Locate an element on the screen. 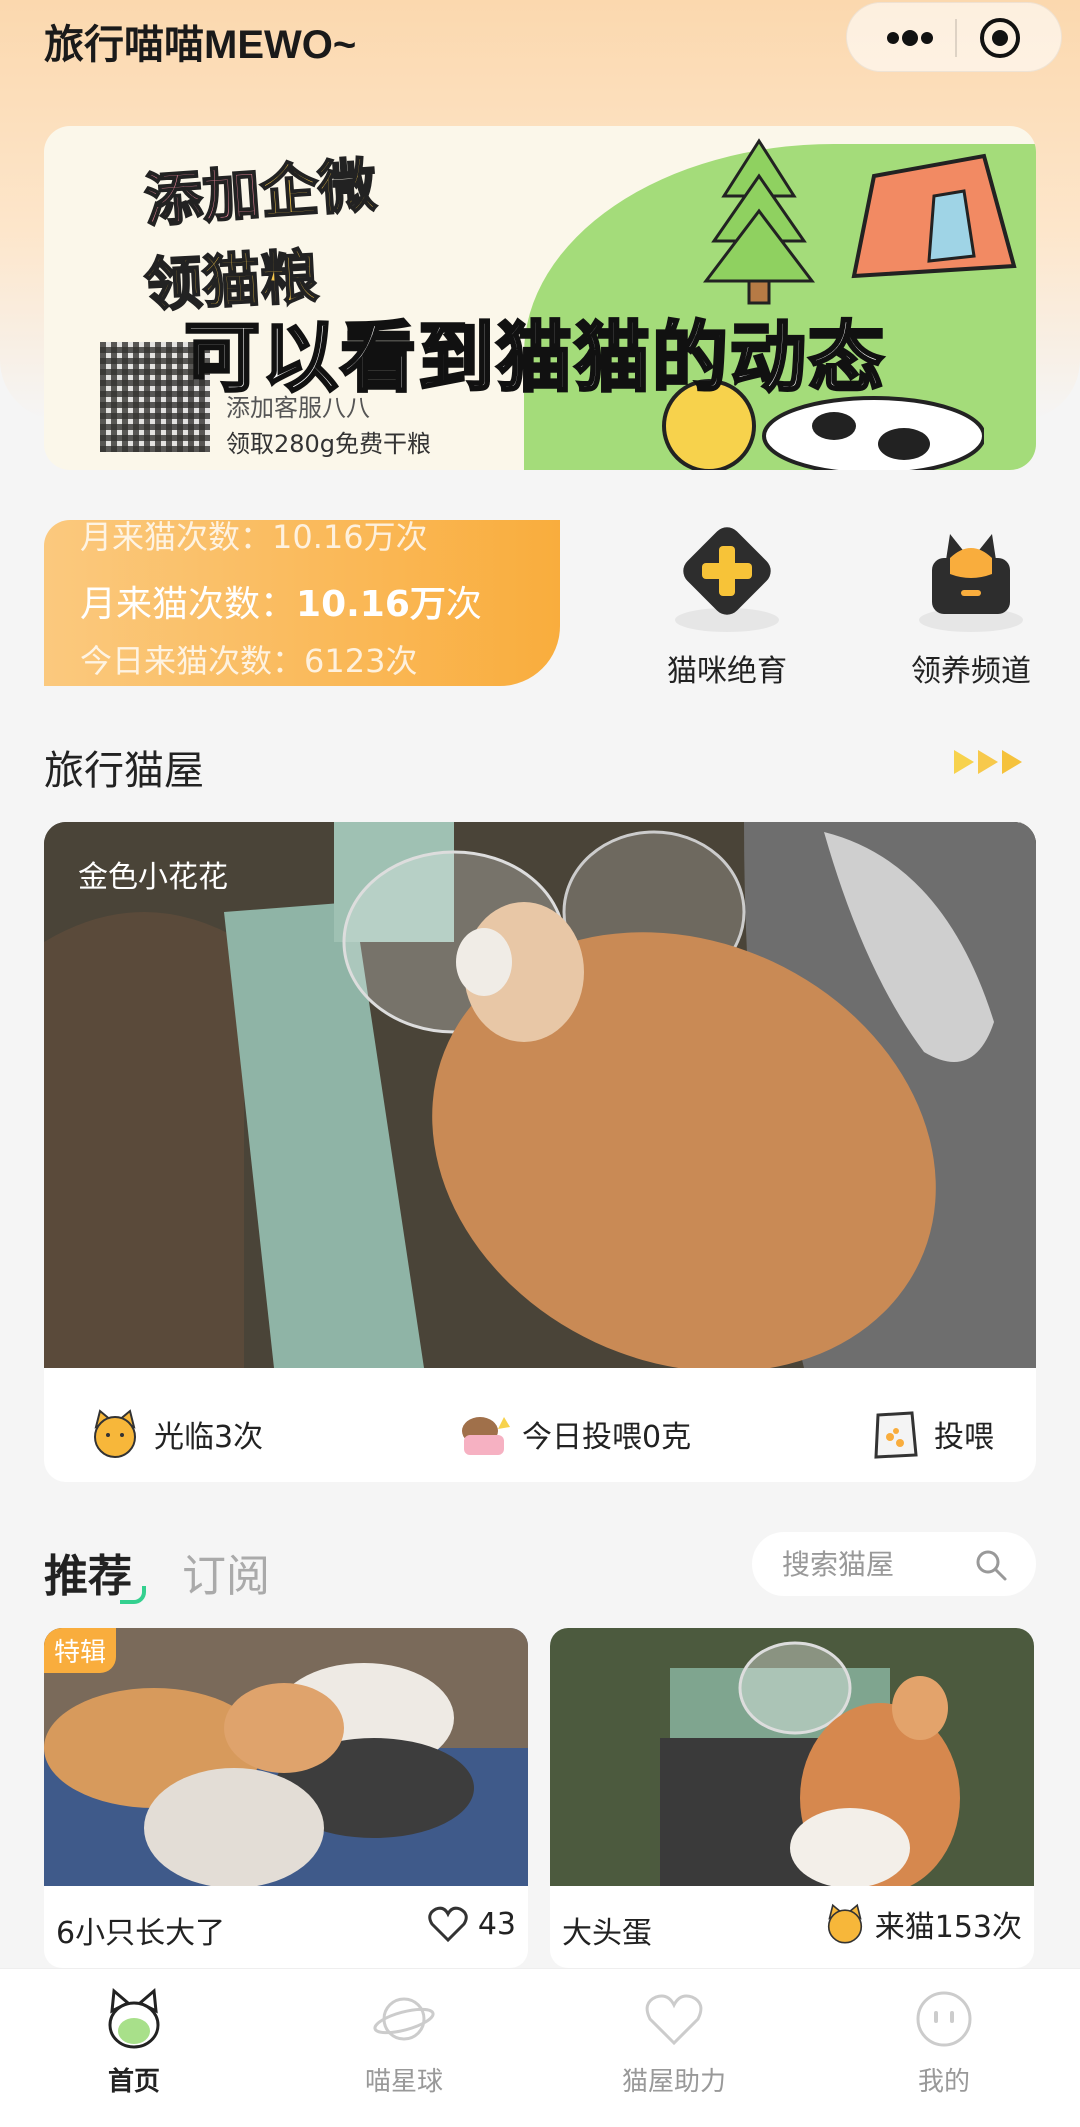 The height and width of the screenshot is (2127, 1080). feed-card: 大头蛋 来猫153次 is located at coordinates (792, 1798).